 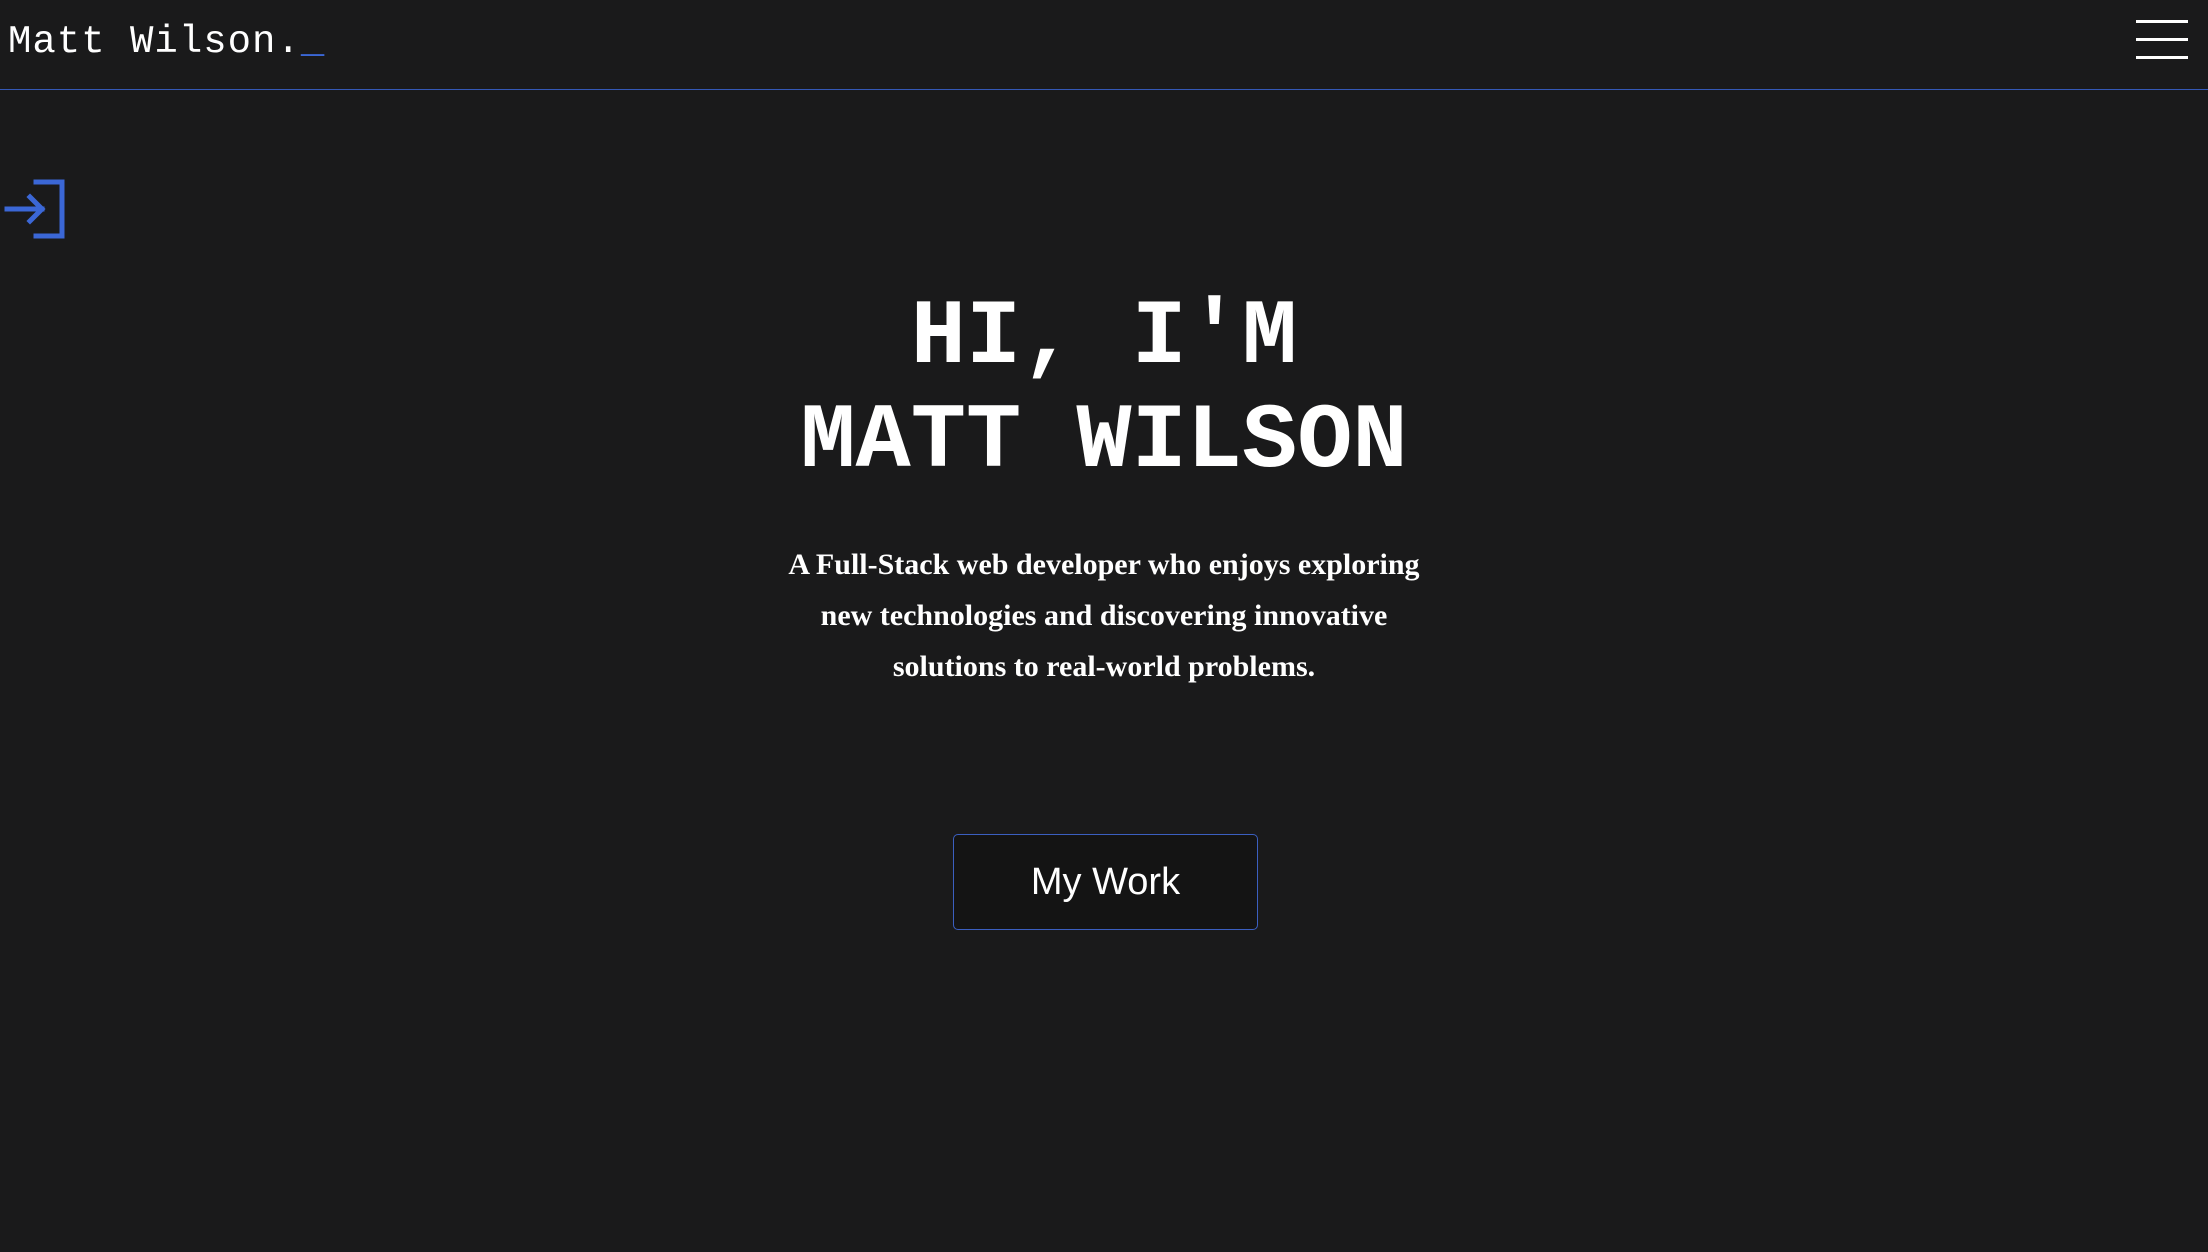 What do you see at coordinates (1104, 441) in the screenshot?
I see `hero-title-line2: MATT WILSON` at bounding box center [1104, 441].